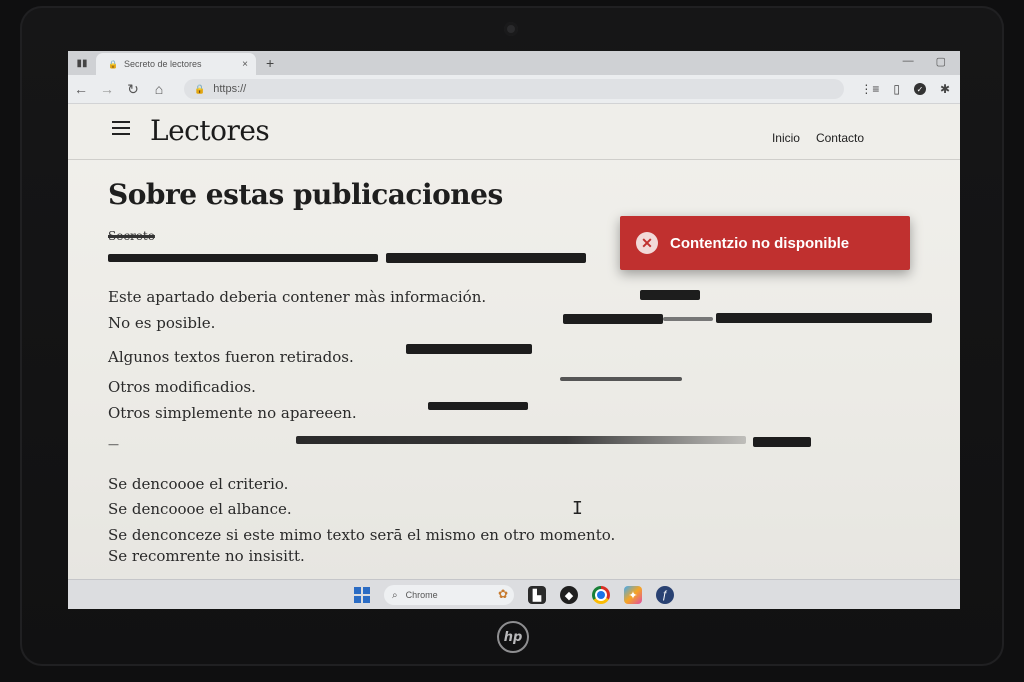 The height and width of the screenshot is (682, 1024). I want to click on address-bar: 🔒 https://, so click(514, 89).